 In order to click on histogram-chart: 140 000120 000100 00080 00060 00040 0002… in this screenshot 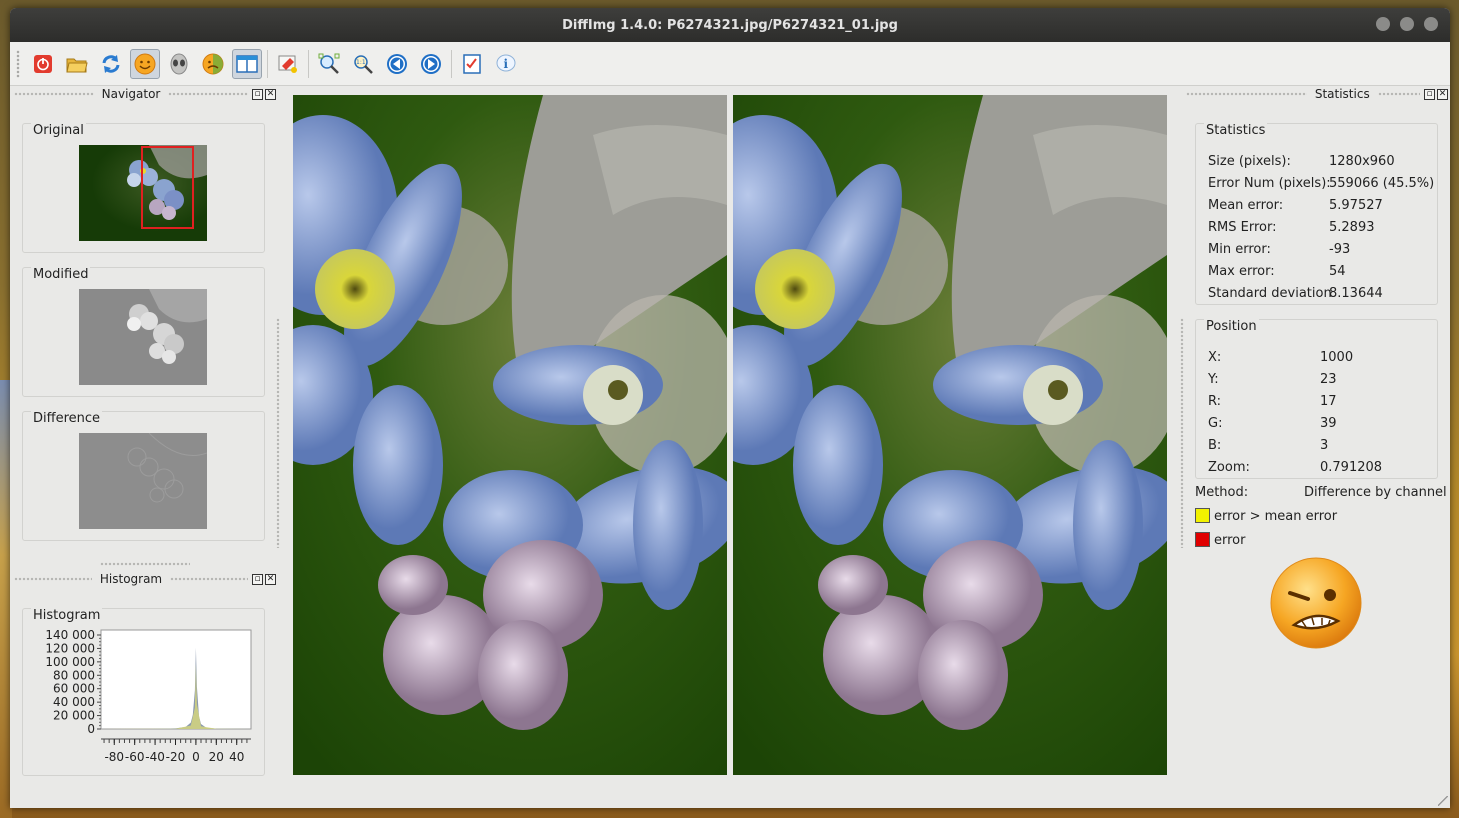, I will do `click(148, 696)`.